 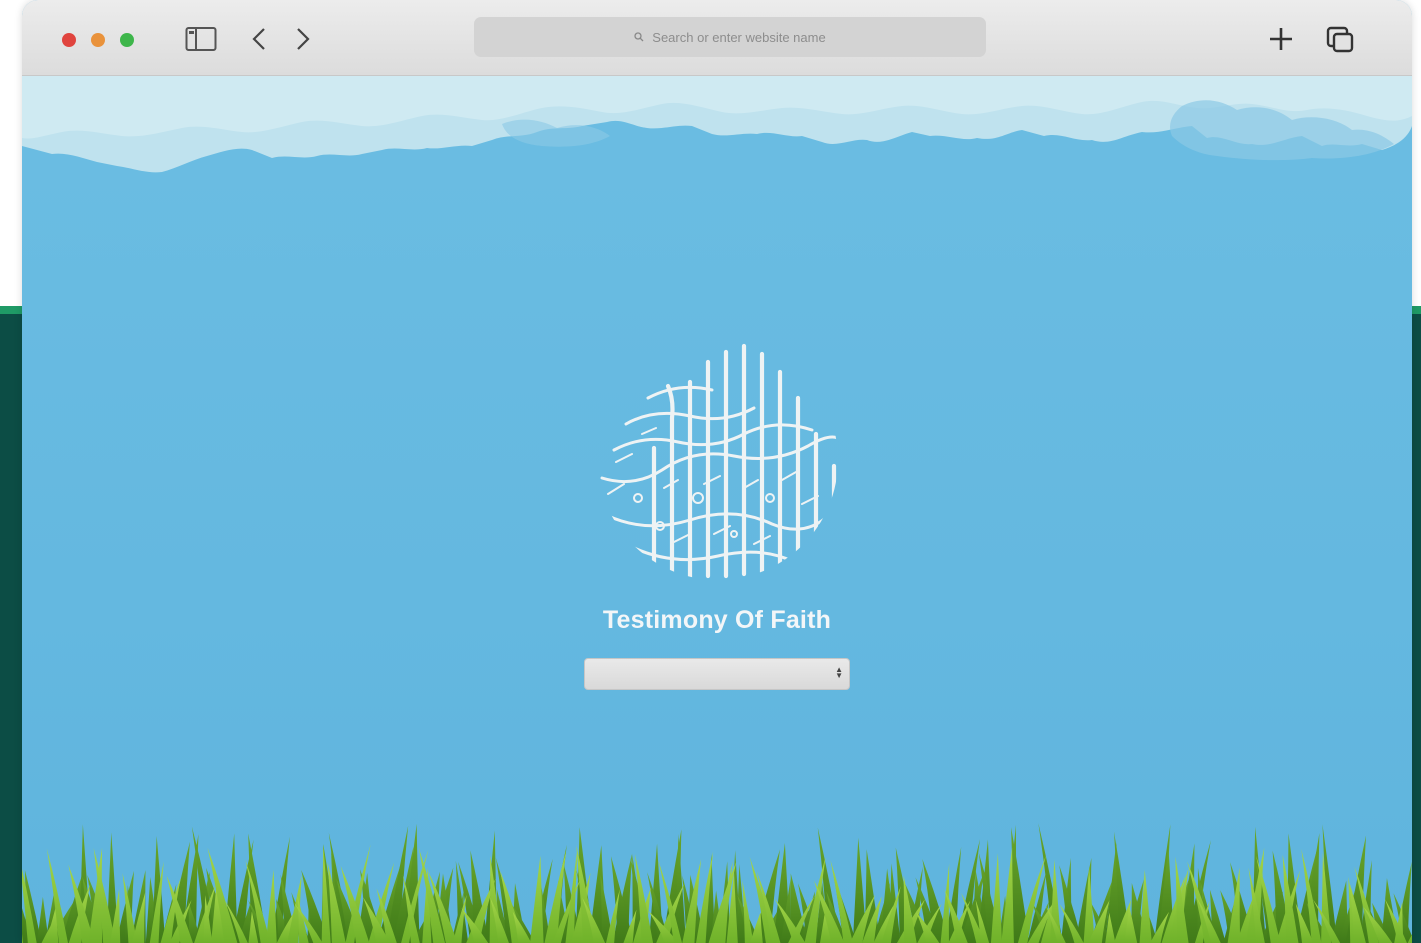 I want to click on cloud-banner, so click(x=717, y=124).